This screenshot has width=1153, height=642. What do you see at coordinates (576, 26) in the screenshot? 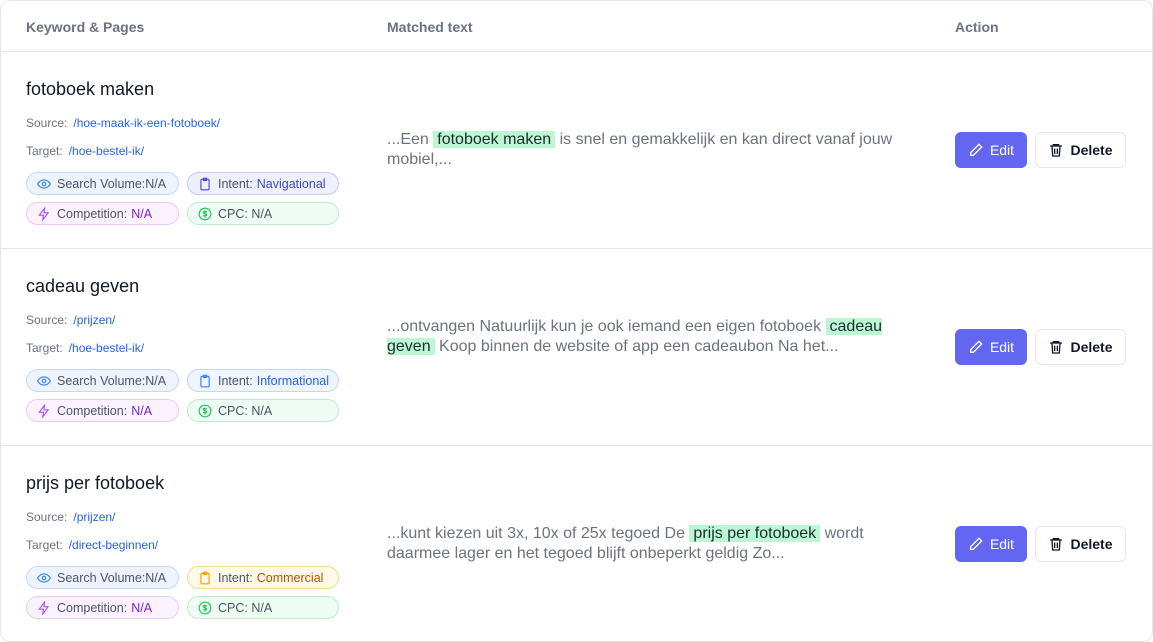
I see `table-header: Keyword & Pages Matched text Action` at bounding box center [576, 26].